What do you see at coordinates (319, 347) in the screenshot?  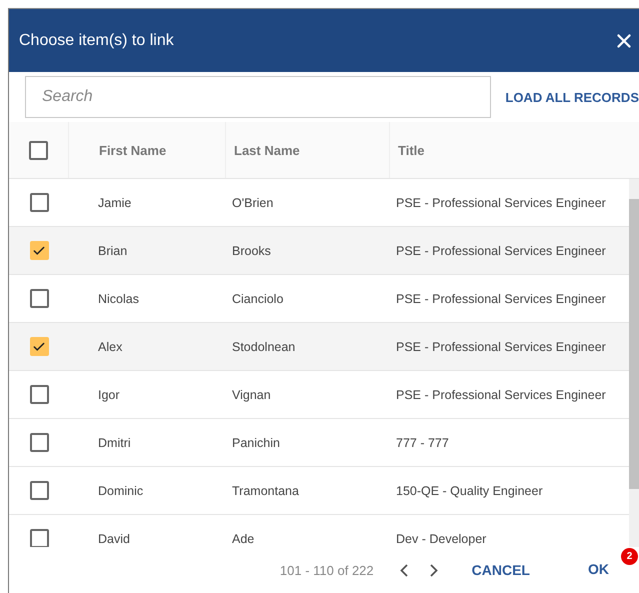 I see `table-row: Alex Stodolnean PSE - Professional Services Engineer` at bounding box center [319, 347].